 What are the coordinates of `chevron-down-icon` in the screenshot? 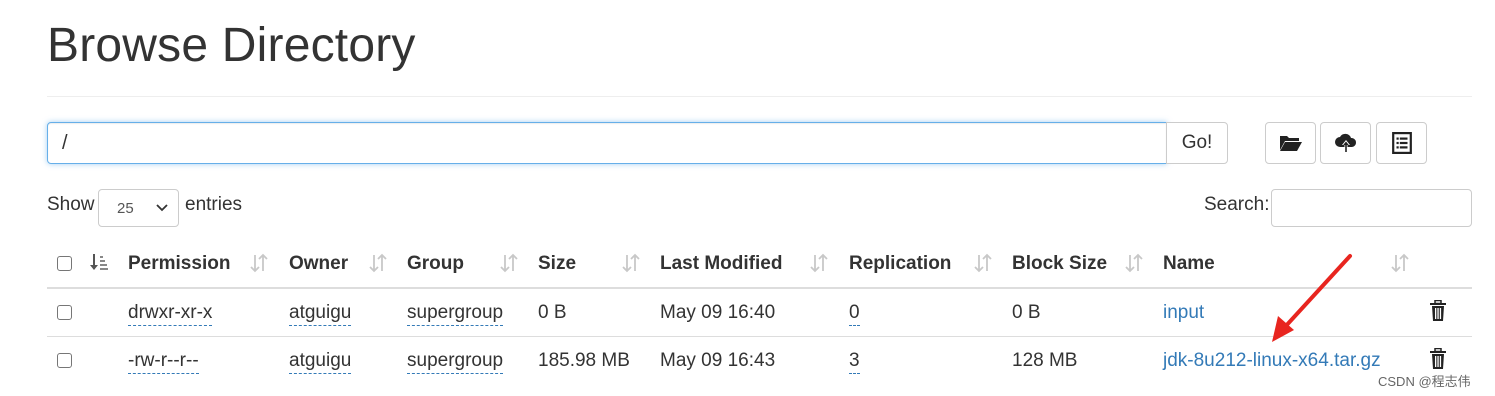 It's located at (162, 208).